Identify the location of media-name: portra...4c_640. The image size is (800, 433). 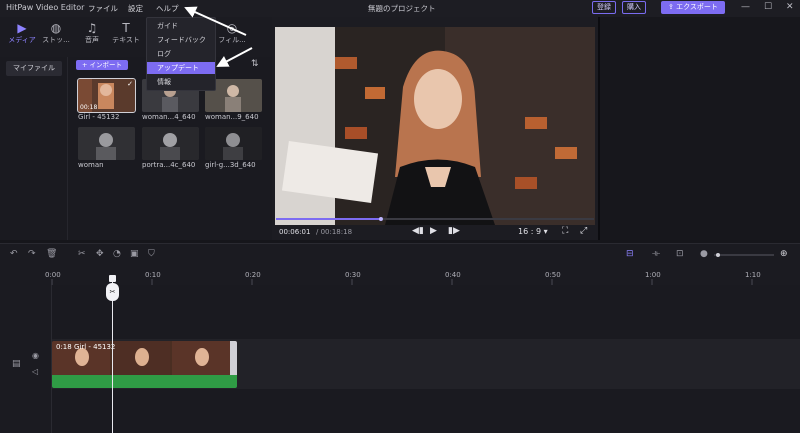
(169, 165).